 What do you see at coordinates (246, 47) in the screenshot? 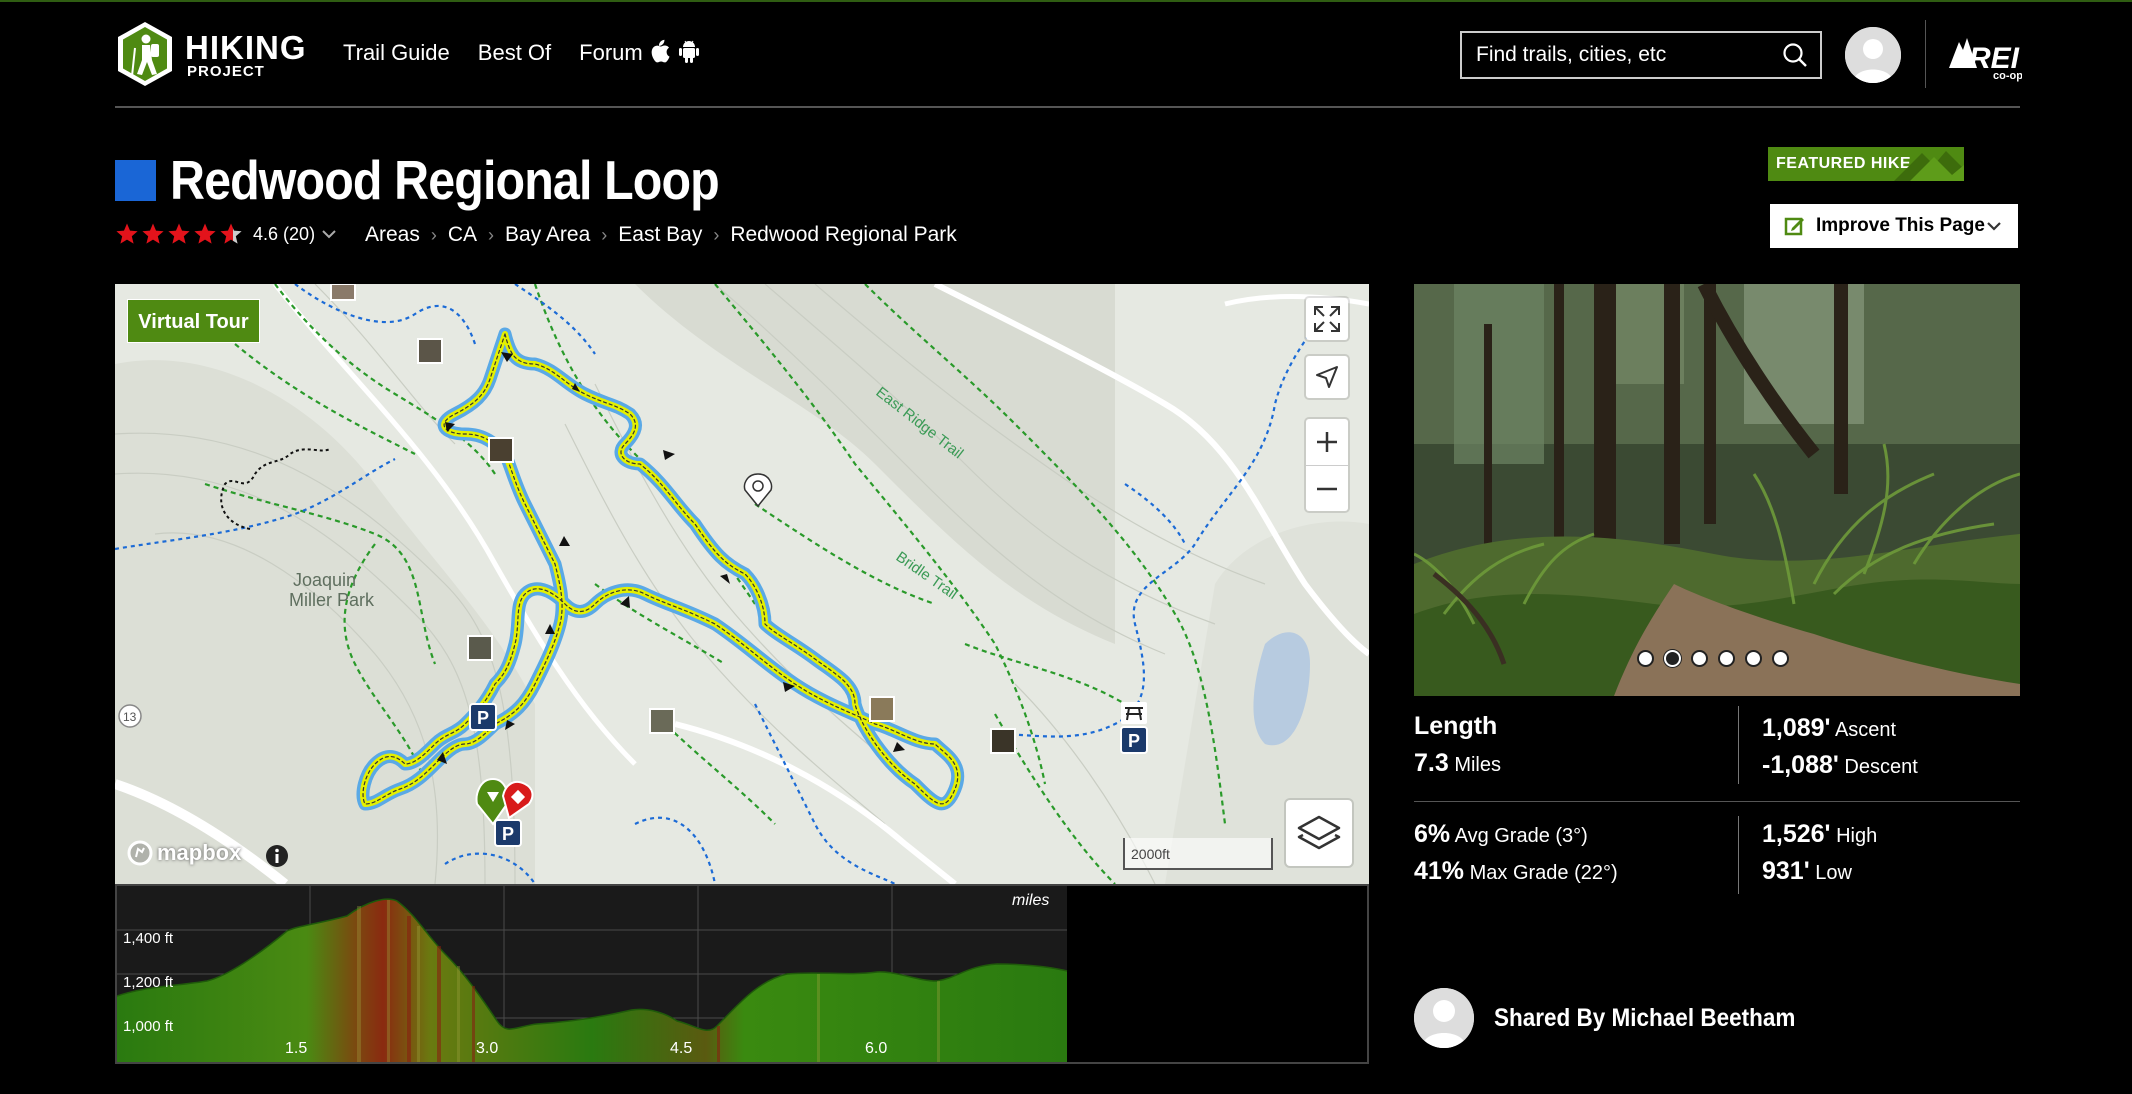
I see `logo-text-hiking: HIKING` at bounding box center [246, 47].